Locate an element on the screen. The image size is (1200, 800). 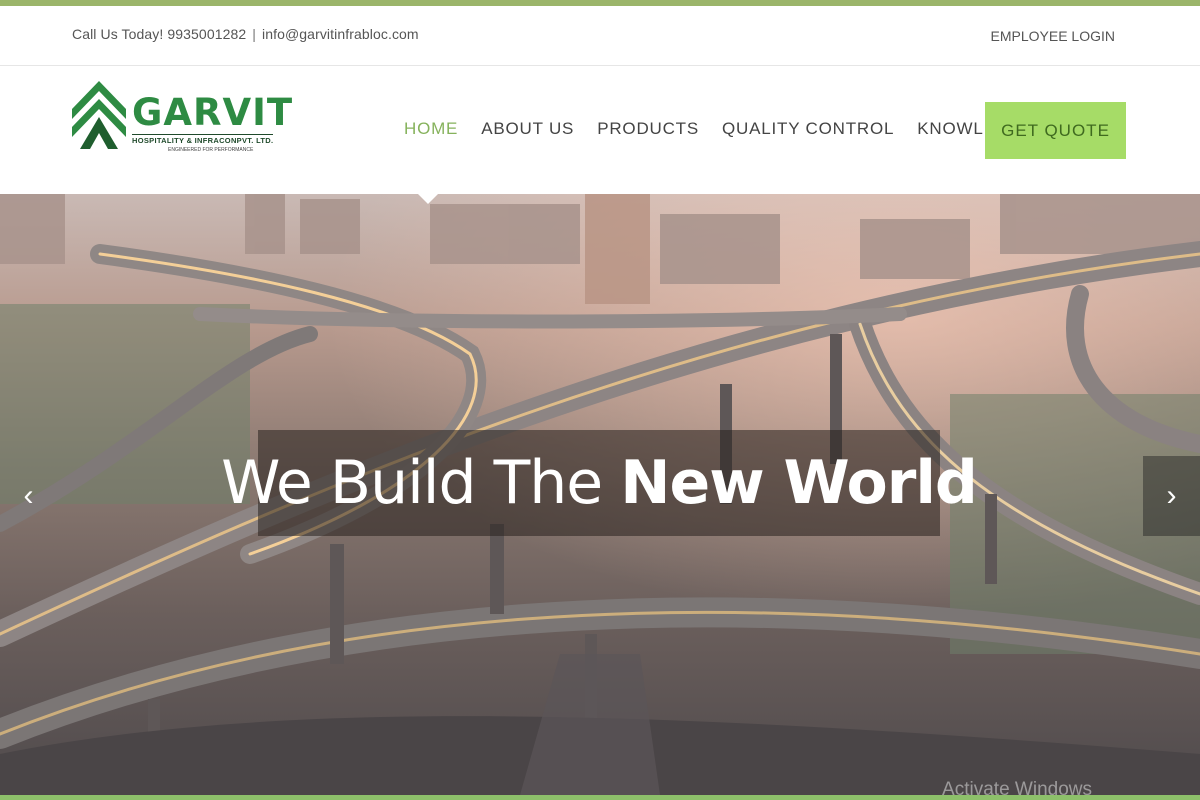
chevron-left-icon: ‹ is located at coordinates (28, 495).